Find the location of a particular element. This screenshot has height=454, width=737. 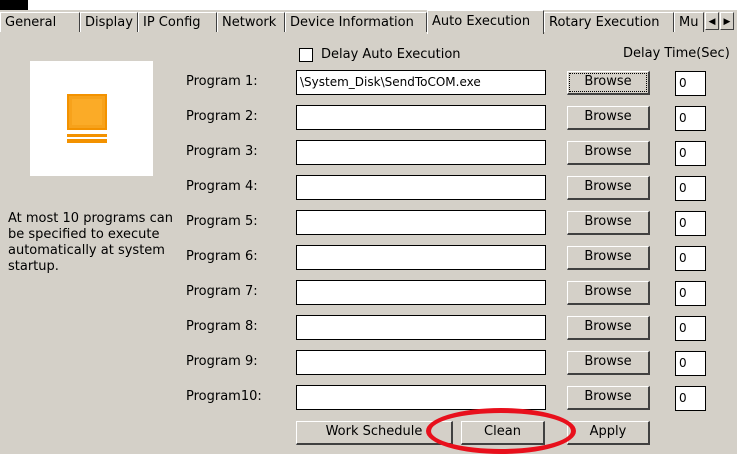

program-9-browse-button: Browse is located at coordinates (608, 363).